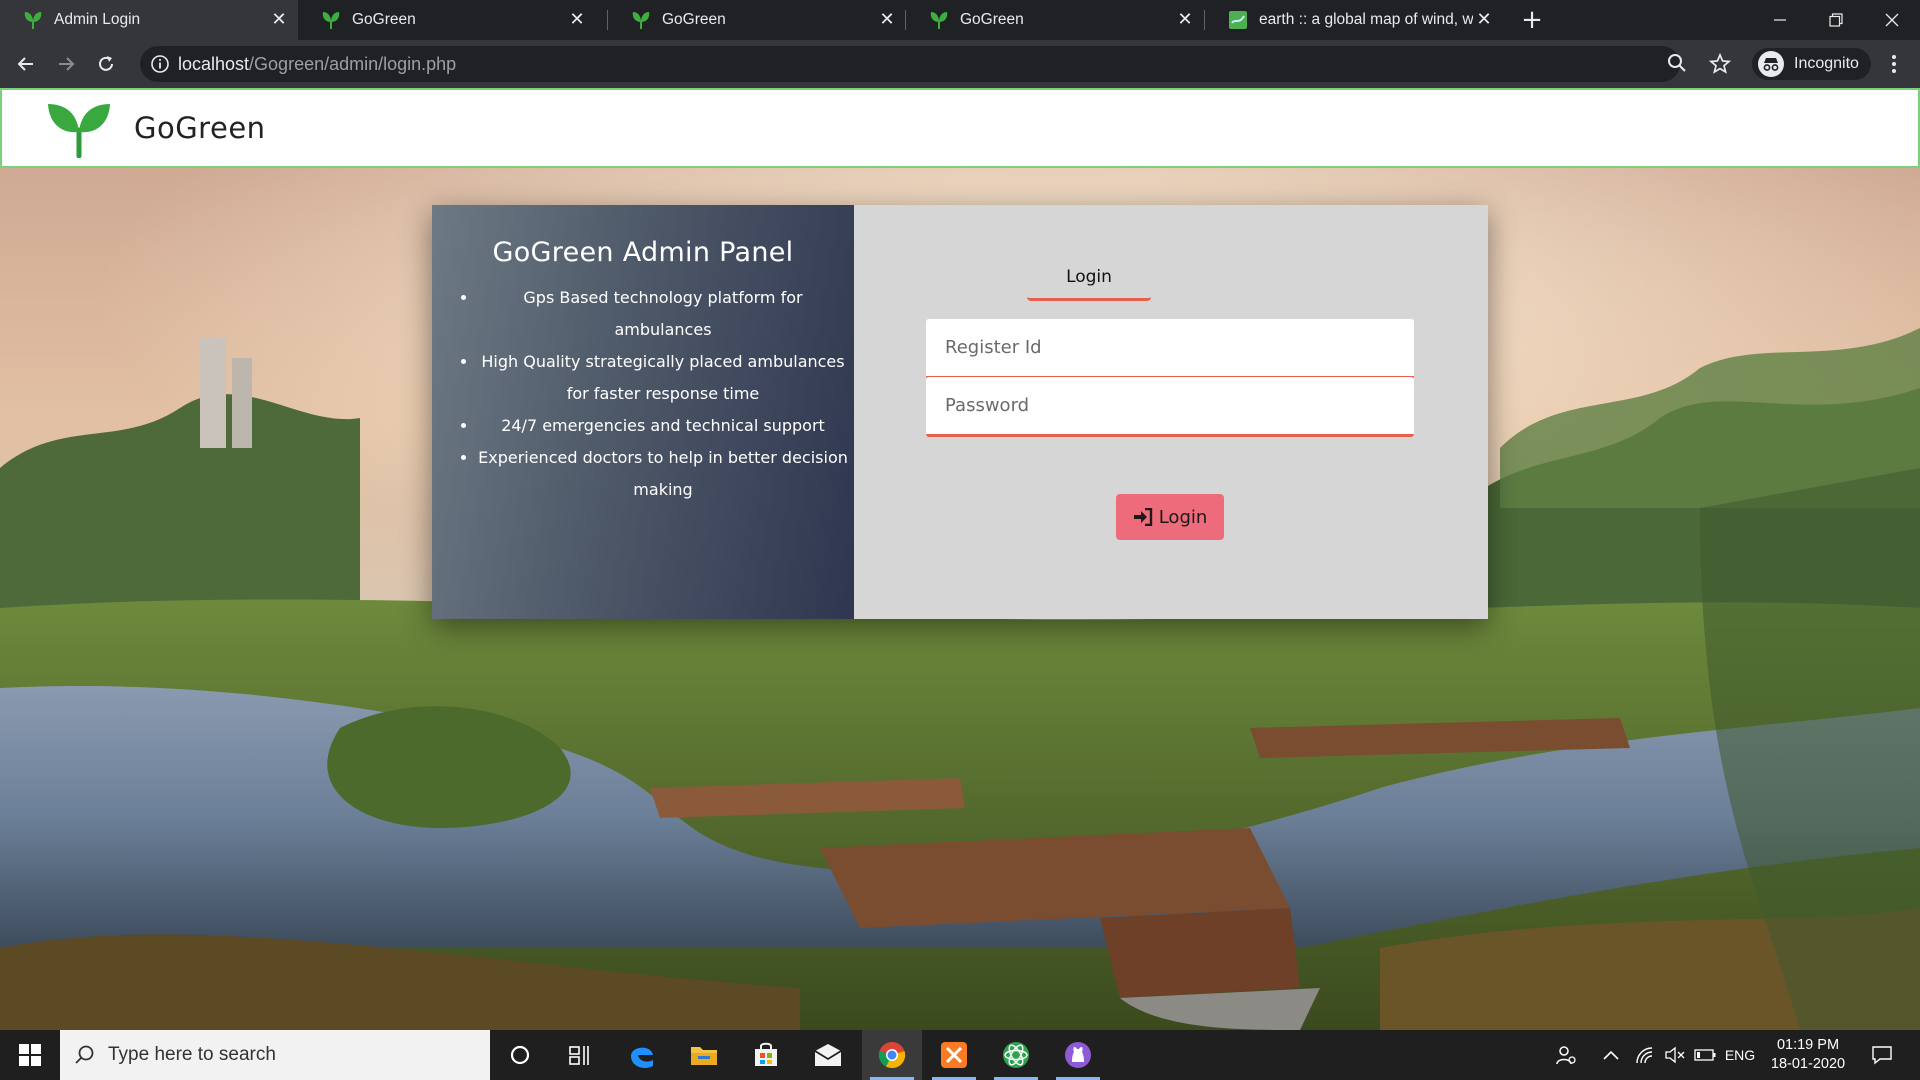 Image resolution: width=1920 pixels, height=1080 pixels. Describe the element at coordinates (1808, 1064) in the screenshot. I see `clock-date: 18-01-2020` at that location.